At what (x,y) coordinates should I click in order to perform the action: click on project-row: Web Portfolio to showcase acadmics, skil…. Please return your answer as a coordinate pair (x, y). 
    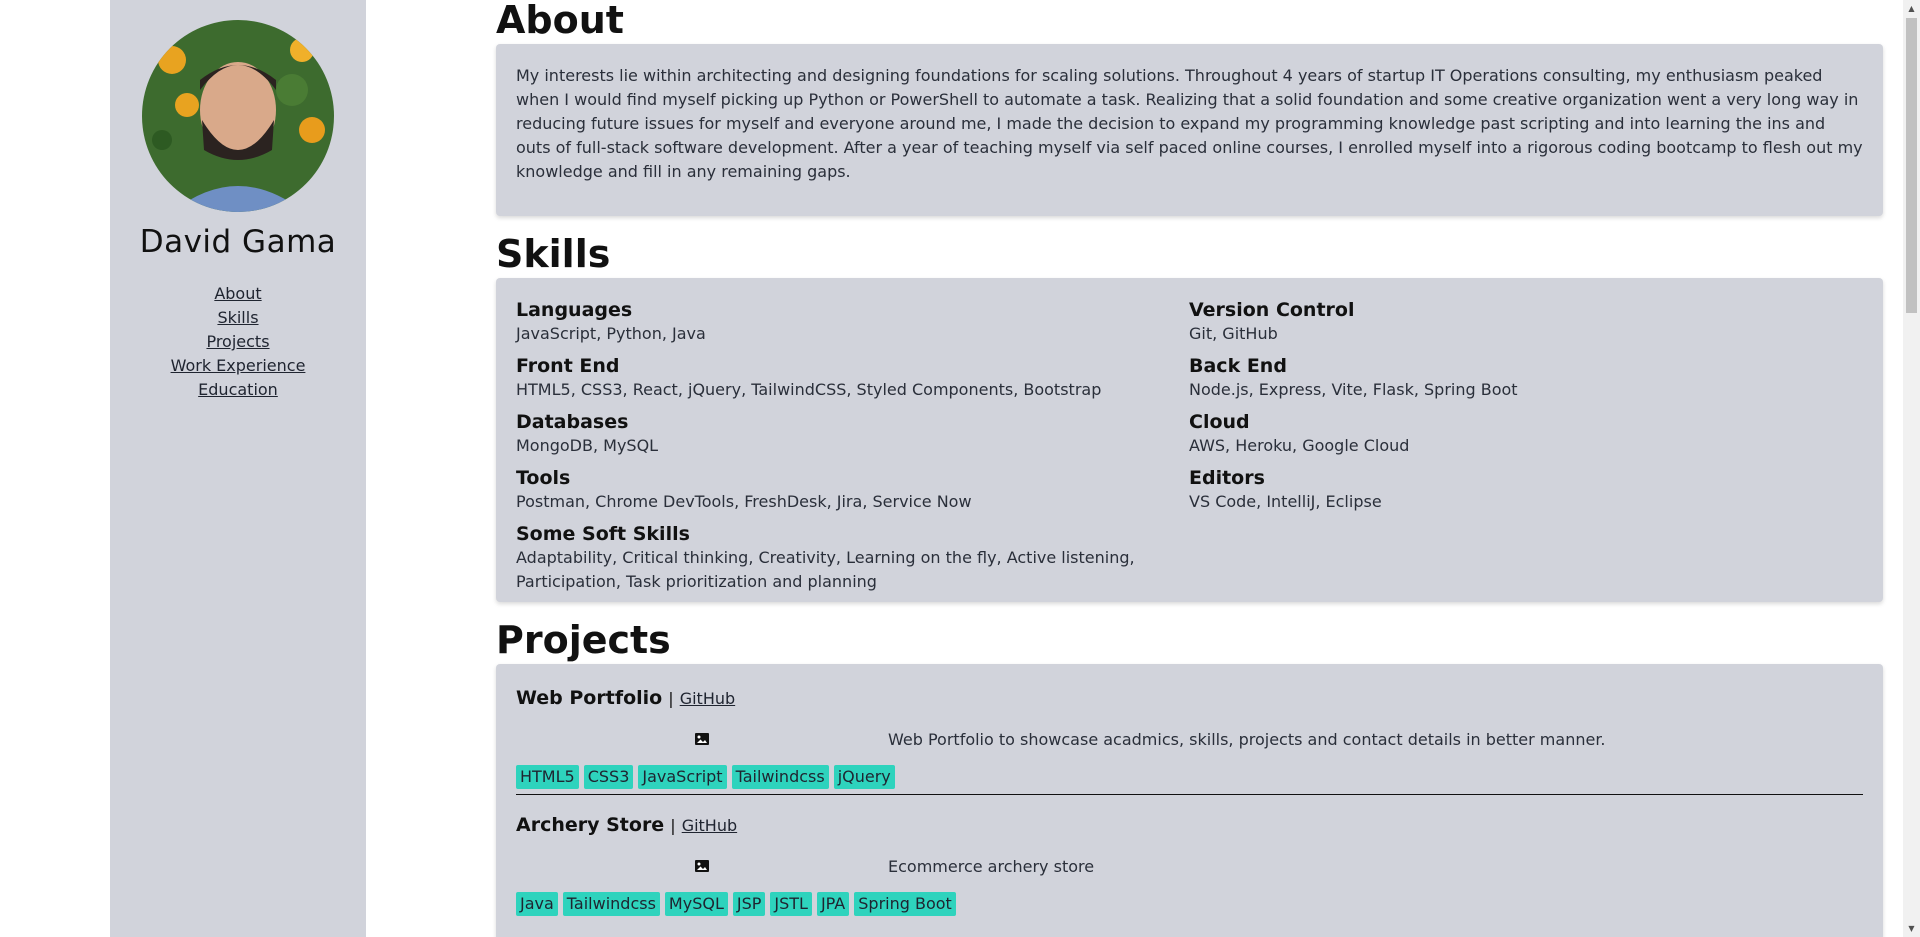
    Looking at the image, I should click on (1189, 739).